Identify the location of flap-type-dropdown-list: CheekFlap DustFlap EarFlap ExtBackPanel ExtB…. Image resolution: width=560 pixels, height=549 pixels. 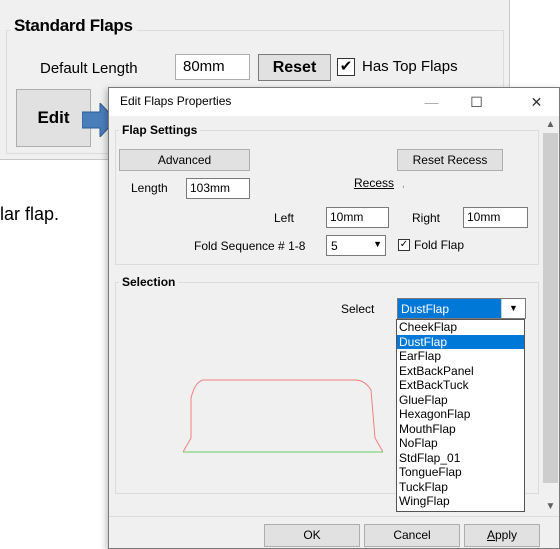
(460, 415).